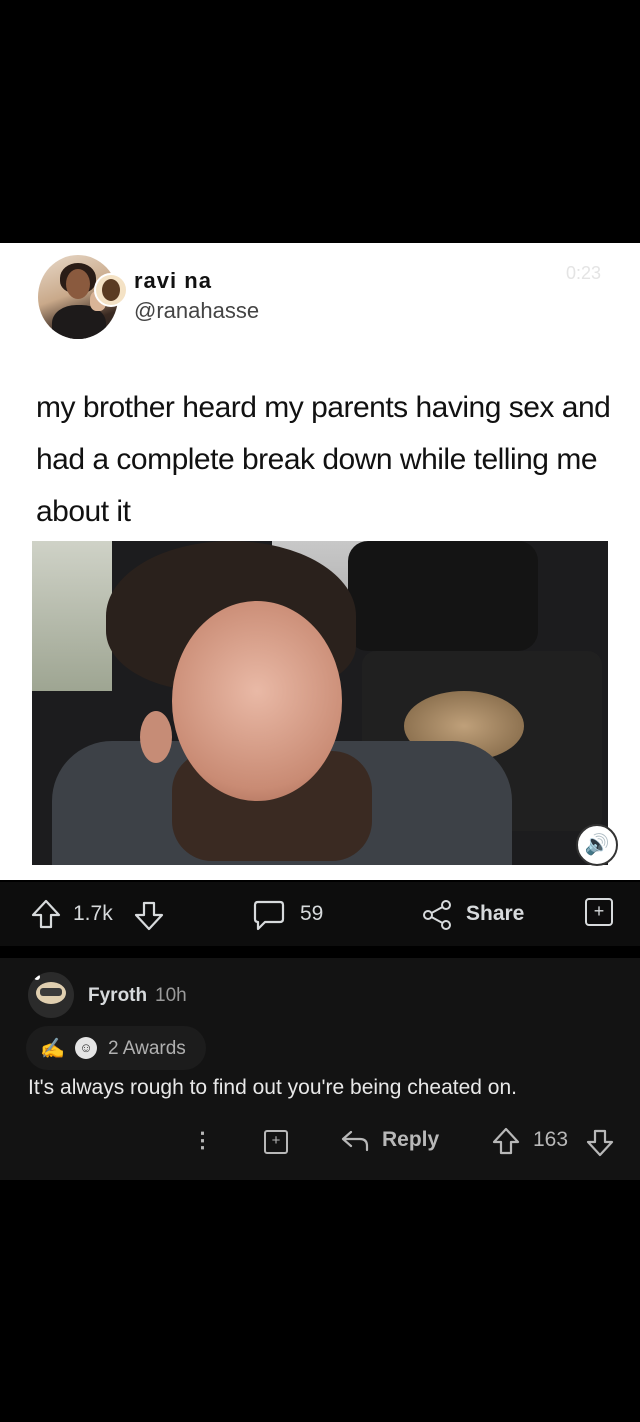  What do you see at coordinates (197, 310) in the screenshot?
I see `tweet-handle: @ranahasse` at bounding box center [197, 310].